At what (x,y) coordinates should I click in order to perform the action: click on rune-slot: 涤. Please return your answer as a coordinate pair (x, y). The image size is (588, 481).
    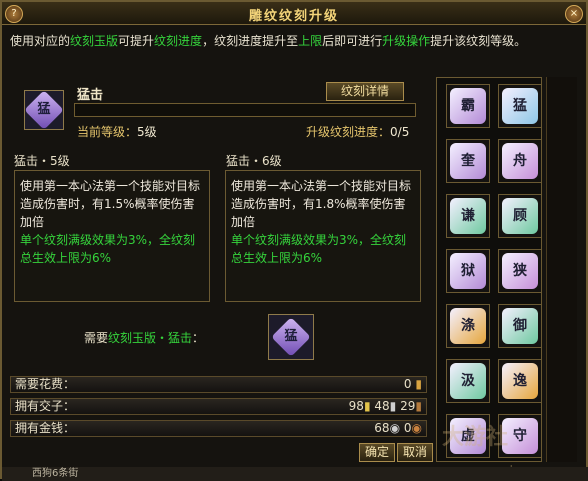
    Looking at the image, I should click on (468, 326).